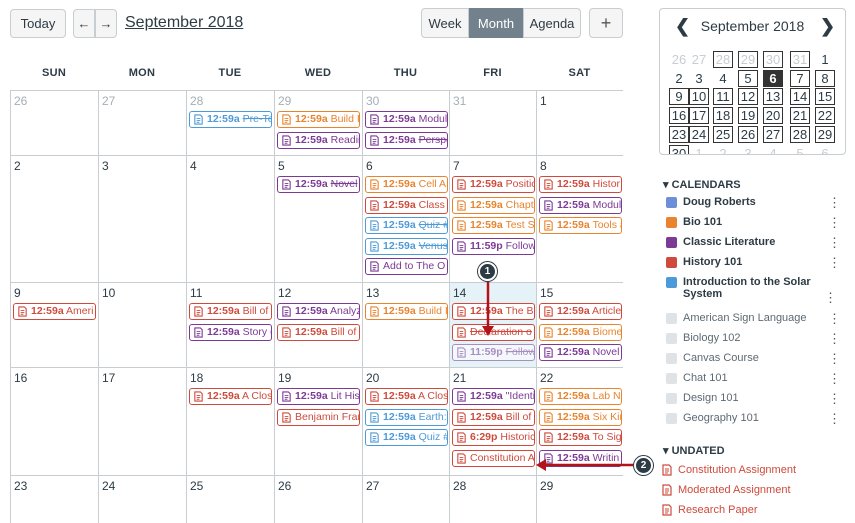  What do you see at coordinates (493, 352) in the screenshot?
I see `calendar-event: 11:59p Follow` at bounding box center [493, 352].